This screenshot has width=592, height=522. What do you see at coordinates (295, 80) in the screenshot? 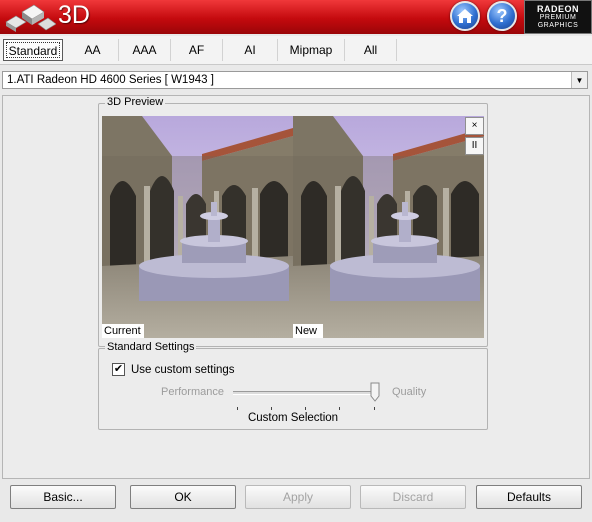
I see `adapter-select: 1.ATI Radeon HD 4600 Series [ W1943 ] ▼` at bounding box center [295, 80].